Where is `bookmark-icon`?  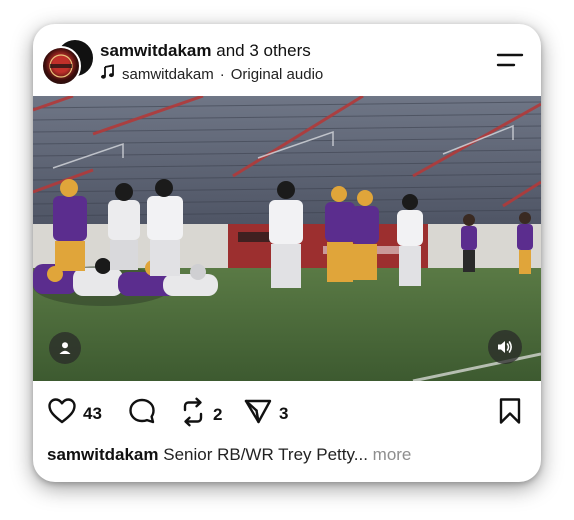
bookmark-icon is located at coordinates (510, 413).